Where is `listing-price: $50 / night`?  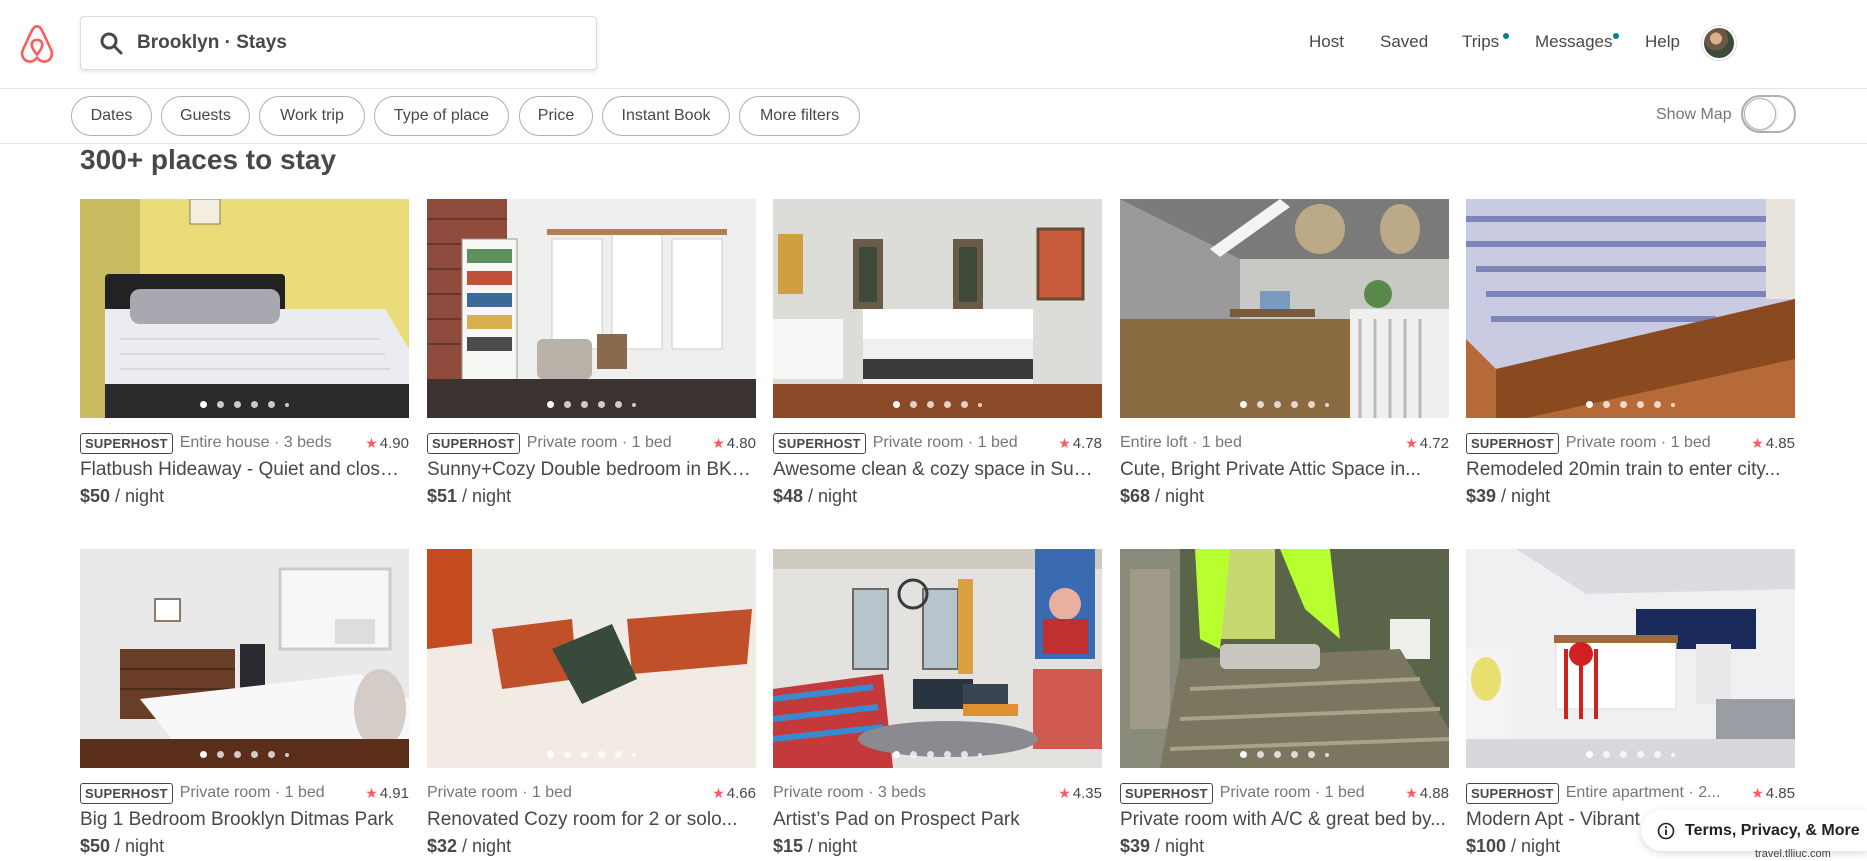
listing-price: $50 / night is located at coordinates (122, 496).